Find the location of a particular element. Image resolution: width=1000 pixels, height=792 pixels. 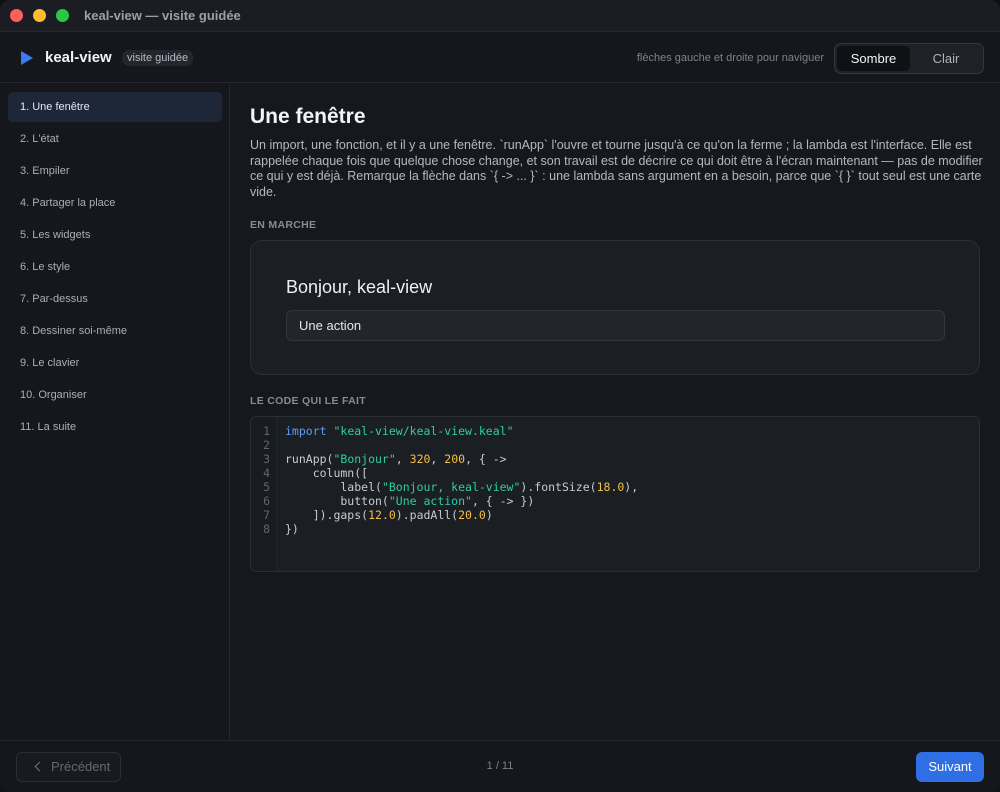

sidebar-item-le-clavier: 9. Le clavier is located at coordinates (115, 363).